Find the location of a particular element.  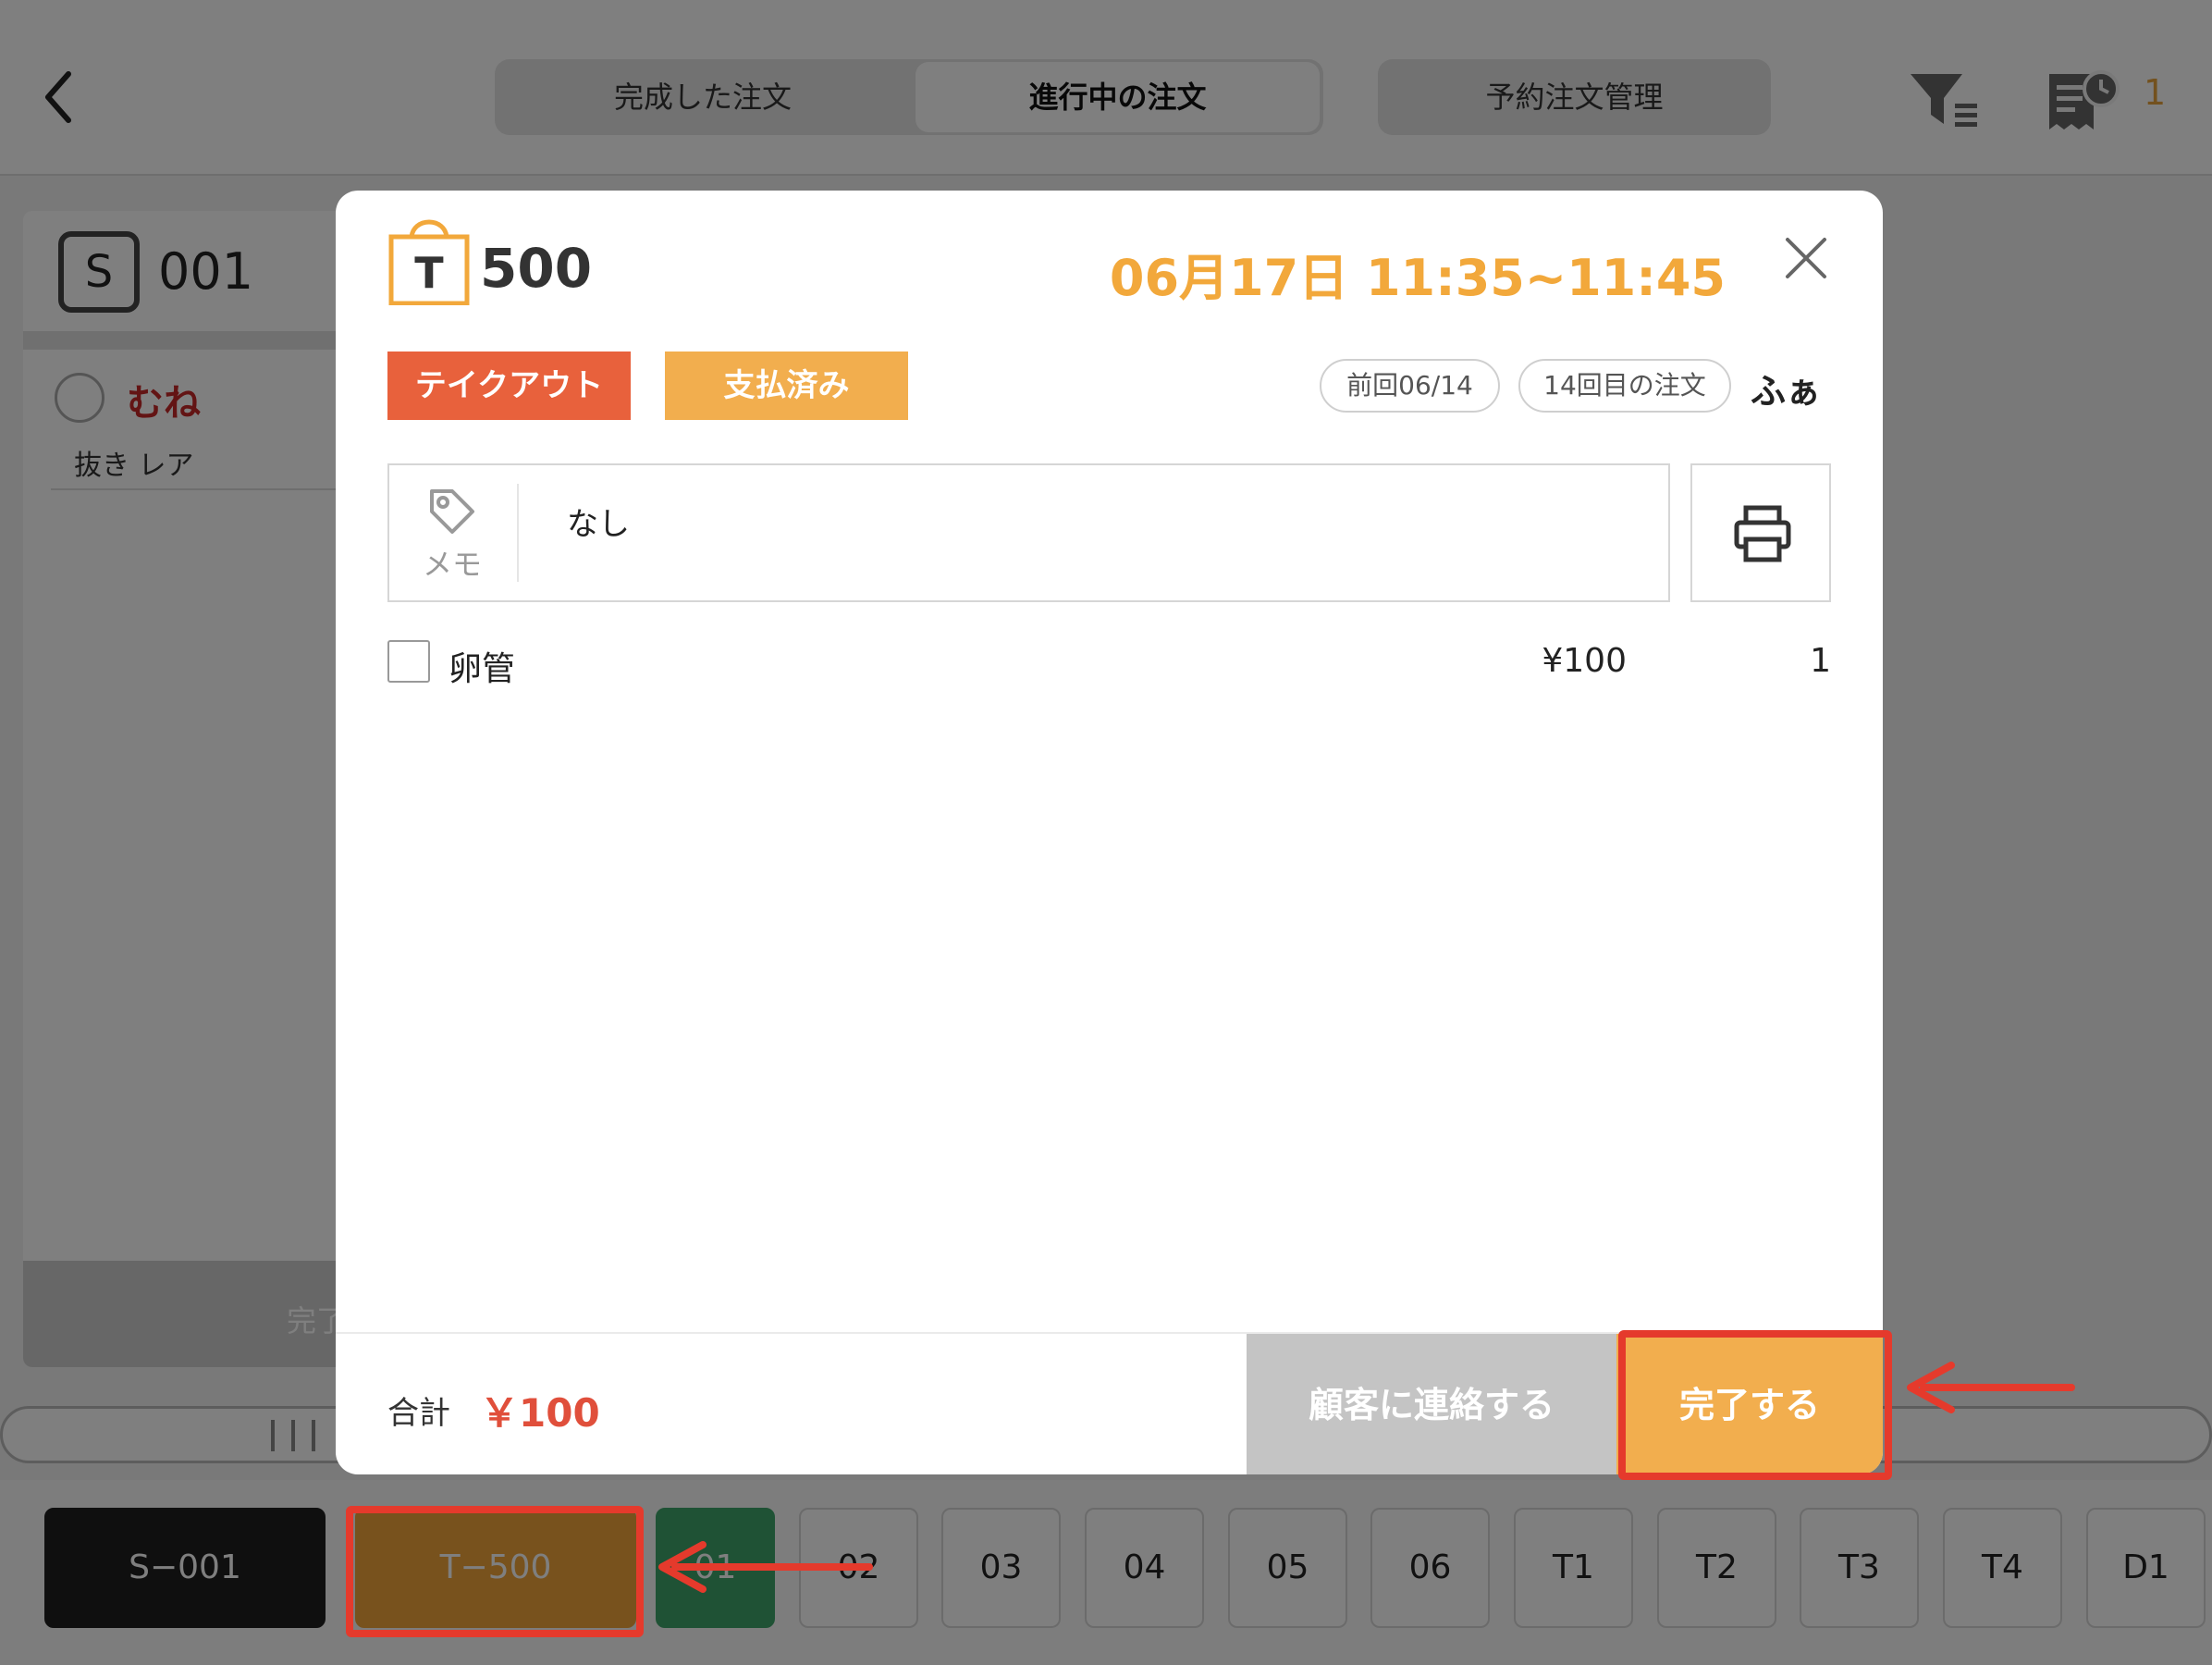

pickup-time-range: 06月17日 11:35~11:45 is located at coordinates (1418, 278).